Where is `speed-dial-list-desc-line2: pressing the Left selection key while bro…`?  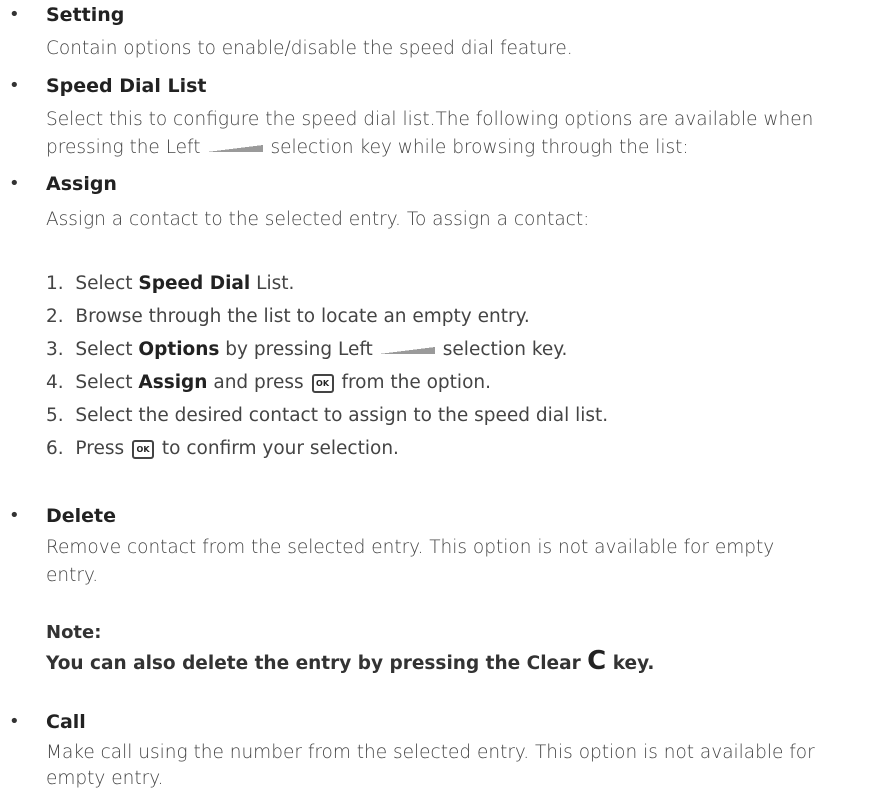
speed-dial-list-desc-line2: pressing the Left selection key while bro… is located at coordinates (367, 147).